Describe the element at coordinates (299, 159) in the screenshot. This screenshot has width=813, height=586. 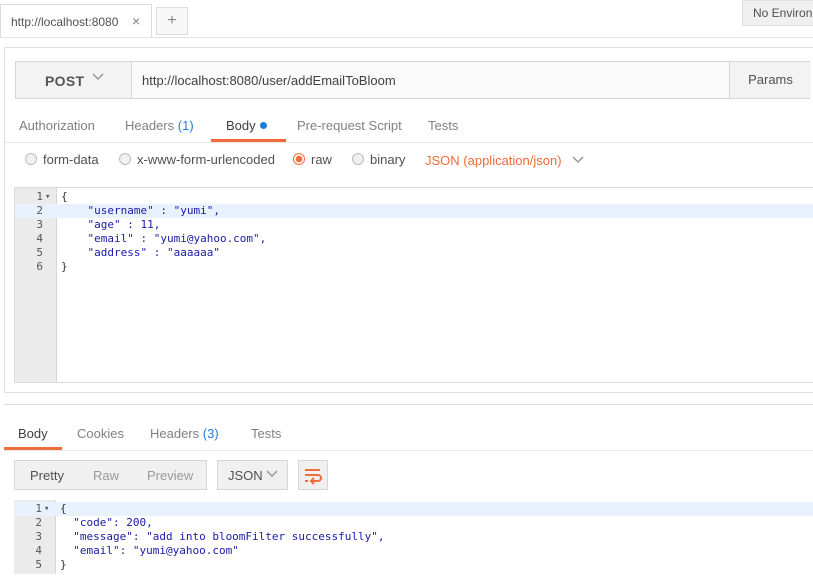
I see `radio-selected-icon` at that location.